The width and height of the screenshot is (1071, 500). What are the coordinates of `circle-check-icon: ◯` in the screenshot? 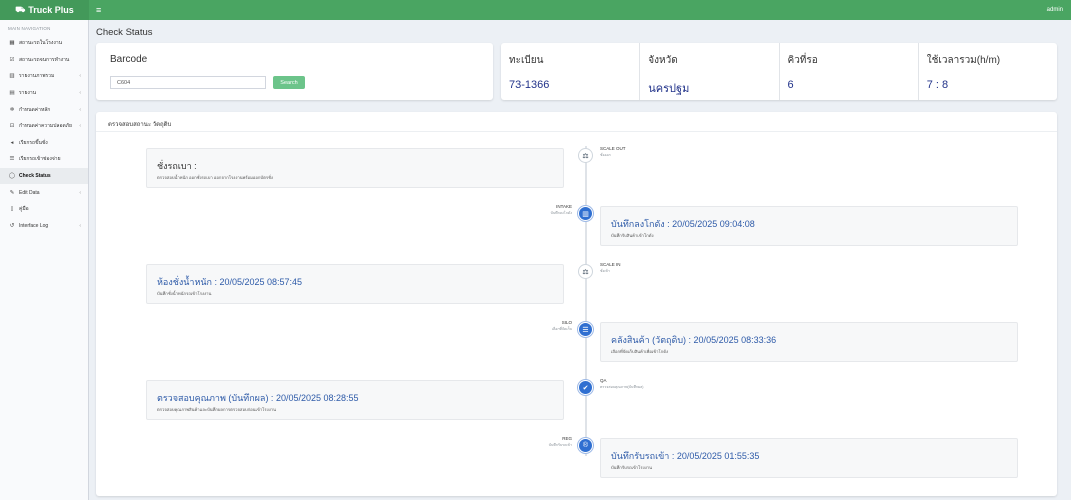 It's located at (12, 176).